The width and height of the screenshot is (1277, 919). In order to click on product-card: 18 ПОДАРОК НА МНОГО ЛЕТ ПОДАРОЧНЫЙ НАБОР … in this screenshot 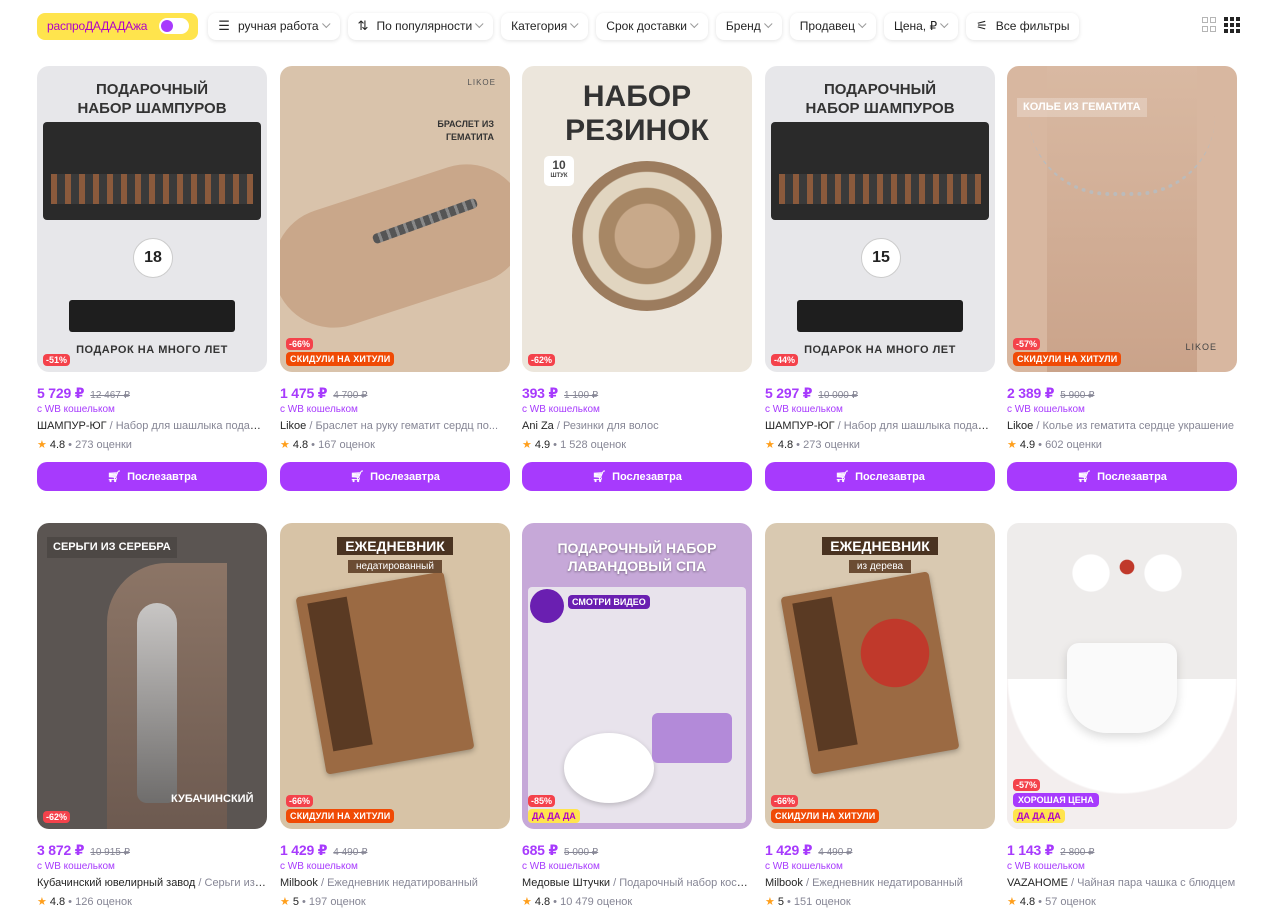, I will do `click(152, 278)`.